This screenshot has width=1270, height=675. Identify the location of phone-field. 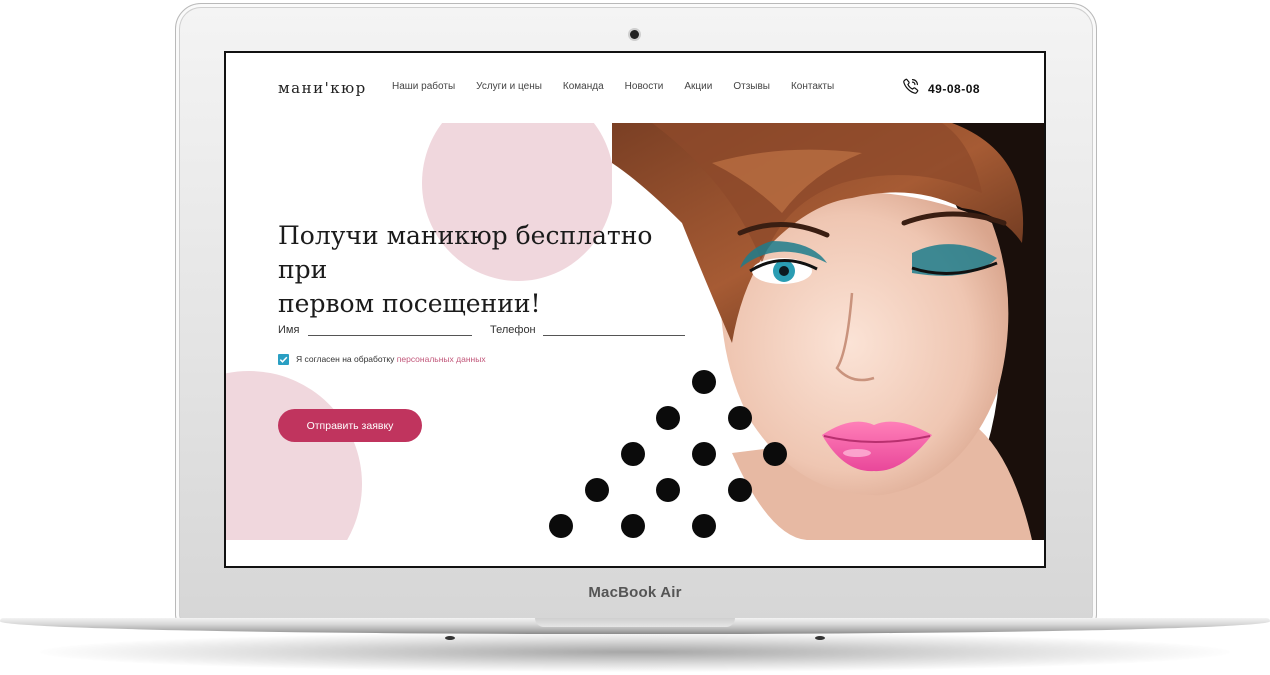
(614, 327).